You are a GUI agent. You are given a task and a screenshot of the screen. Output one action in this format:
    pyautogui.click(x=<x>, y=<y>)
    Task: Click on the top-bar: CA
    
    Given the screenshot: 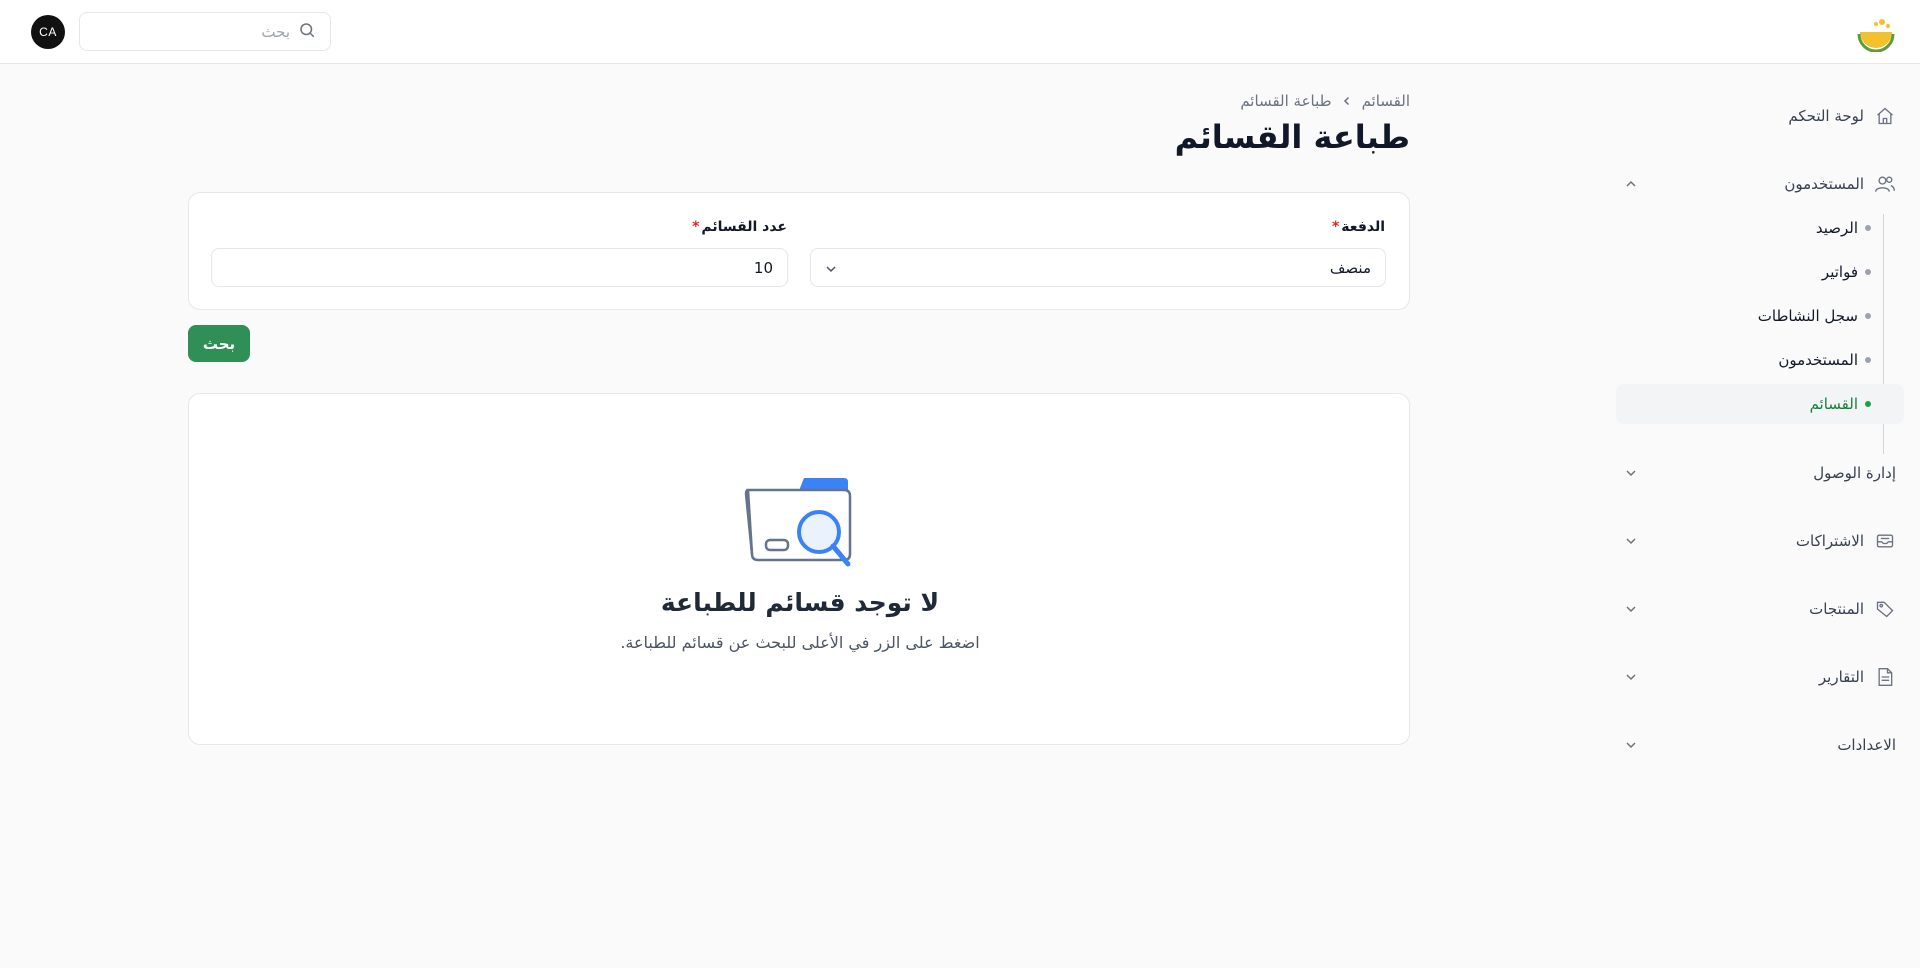 What is the action you would take?
    pyautogui.click(x=960, y=32)
    